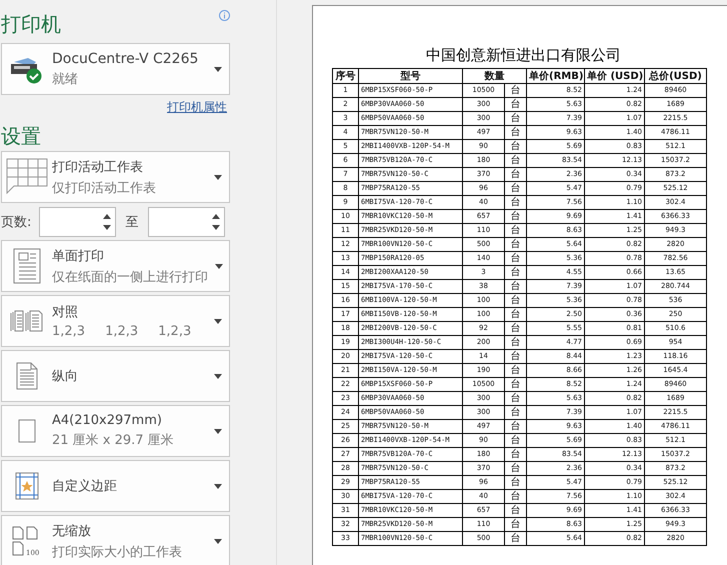 Image resolution: width=727 pixels, height=565 pixels. Describe the element at coordinates (130, 277) in the screenshot. I see `setting-description: 仅在纸面的一侧上进行打印` at that location.